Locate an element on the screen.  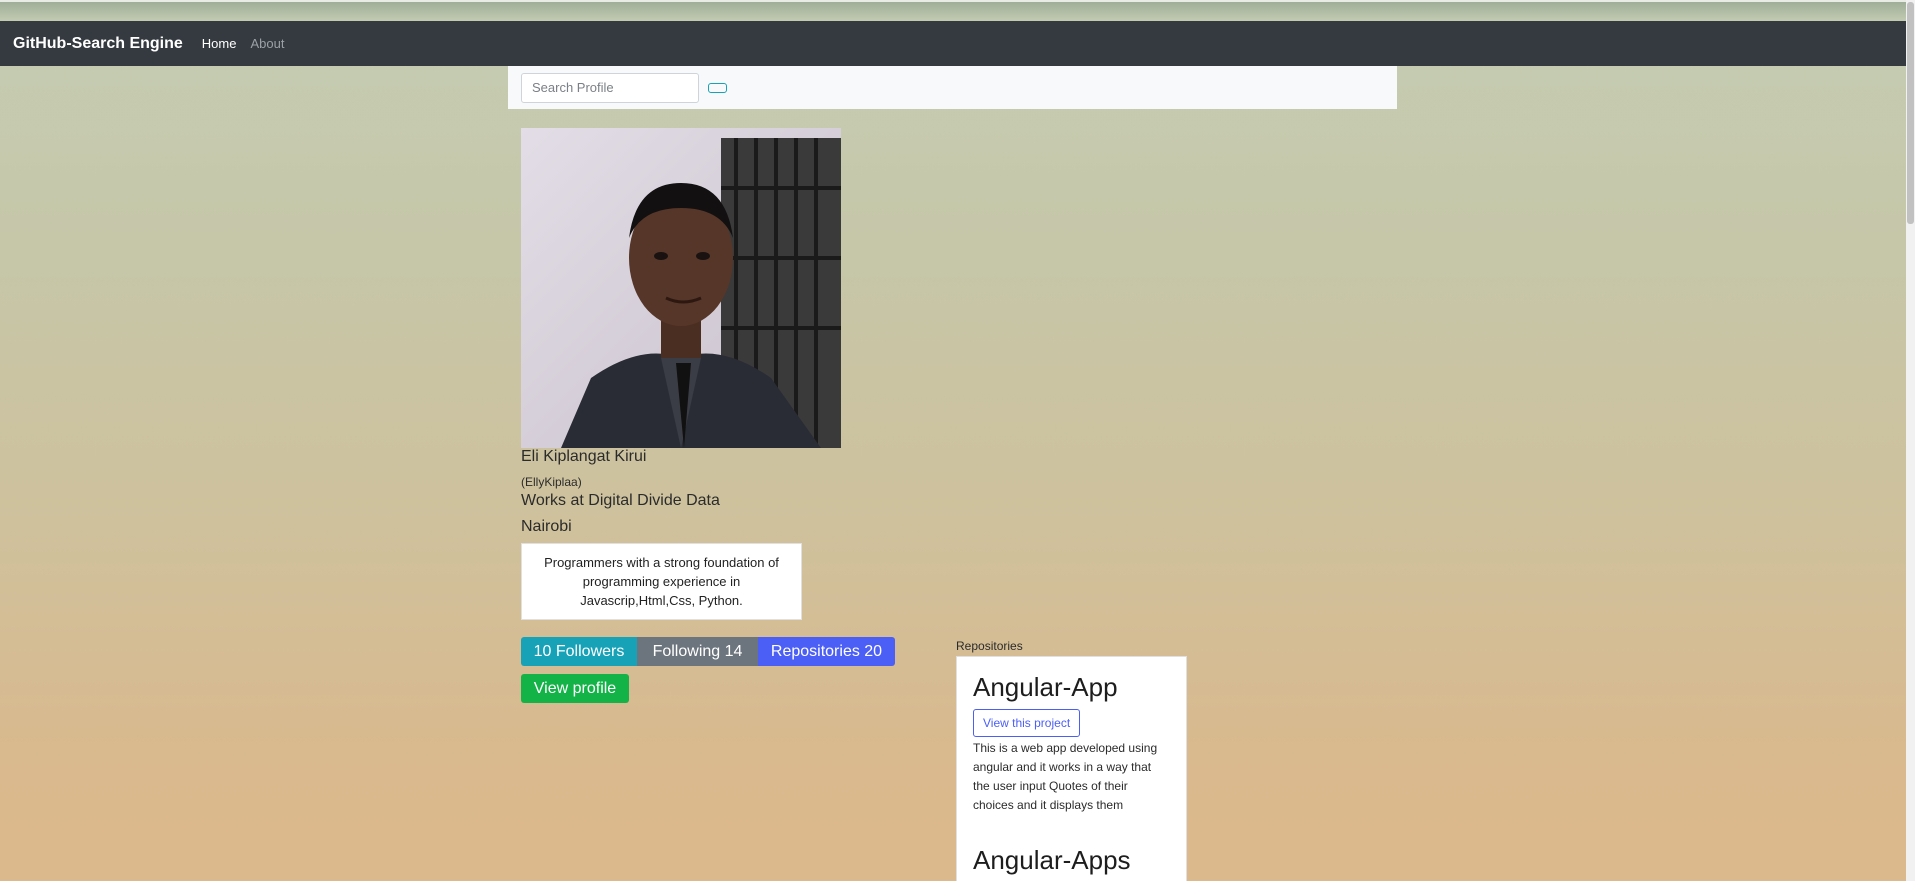
search-input is located at coordinates (610, 87).